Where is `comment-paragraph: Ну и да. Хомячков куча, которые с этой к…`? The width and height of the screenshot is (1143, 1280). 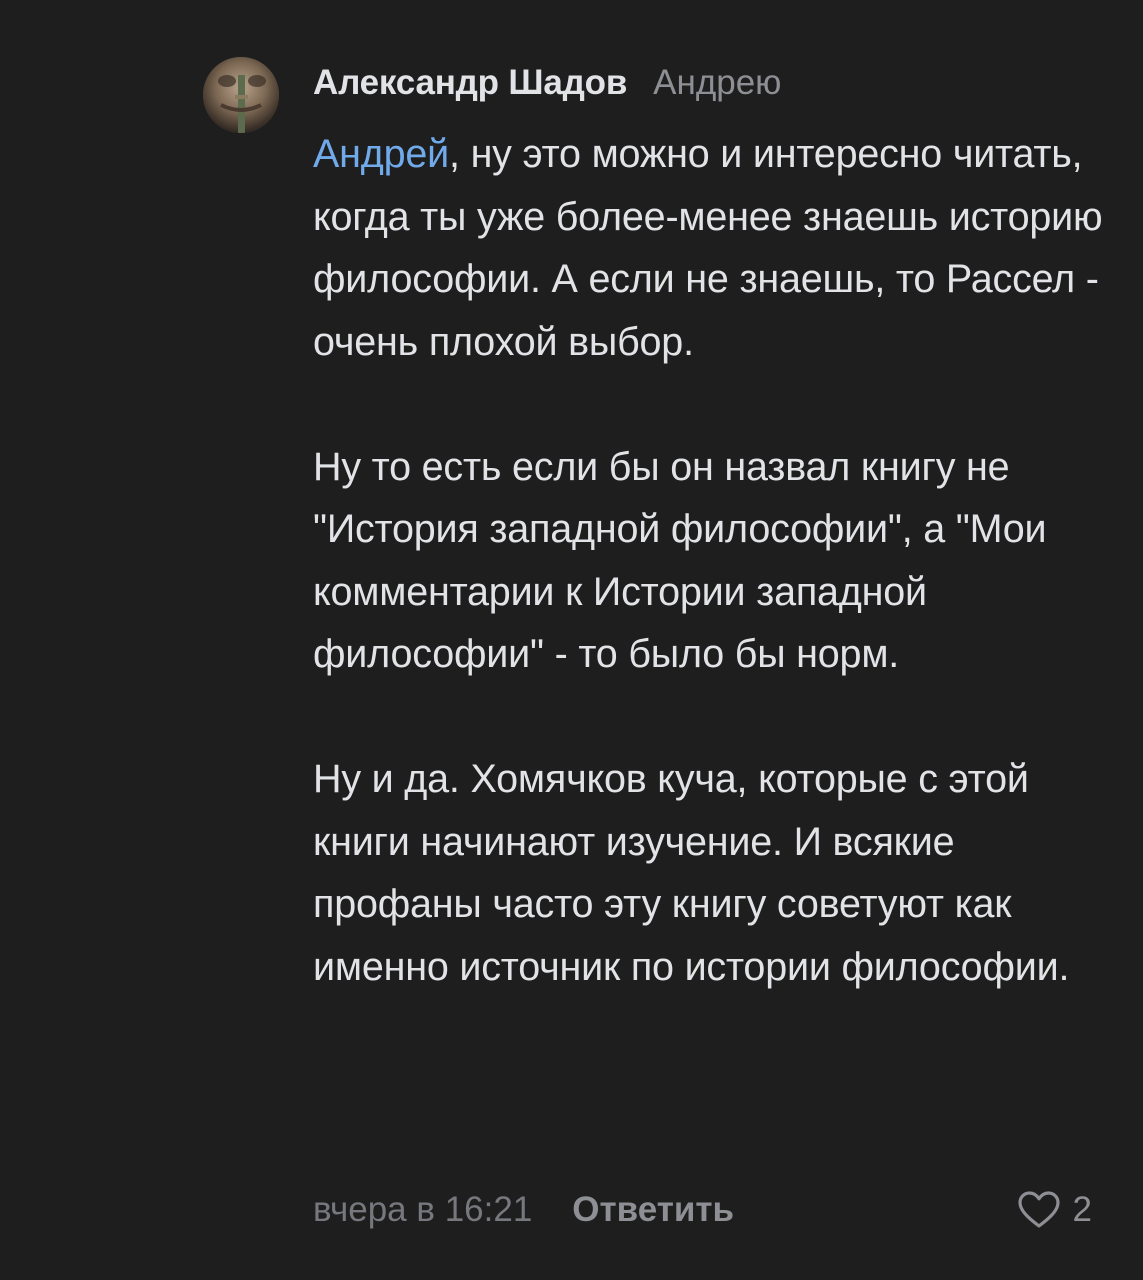 comment-paragraph: Ну и да. Хомячков куча, которые с этой к… is located at coordinates (691, 873).